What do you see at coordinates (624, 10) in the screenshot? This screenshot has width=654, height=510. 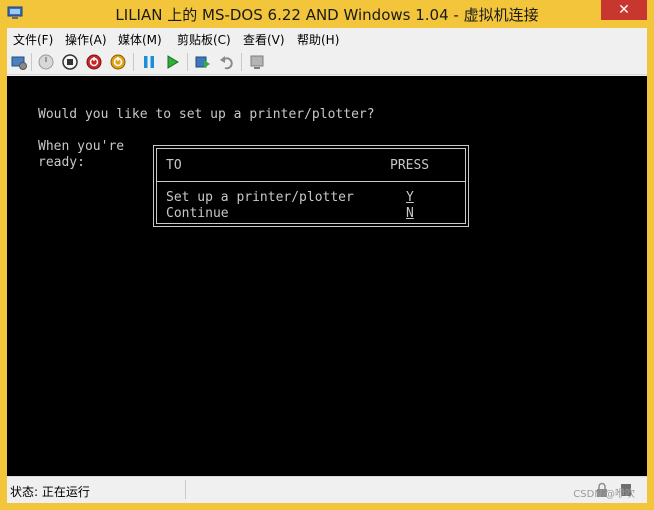 I see `close-button: ✕` at bounding box center [624, 10].